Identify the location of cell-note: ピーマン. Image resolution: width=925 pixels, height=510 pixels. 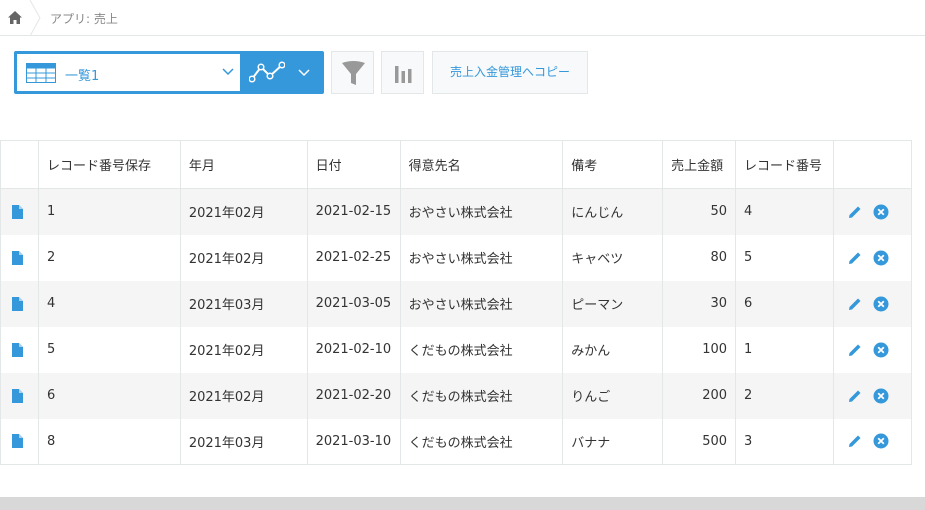
(613, 303).